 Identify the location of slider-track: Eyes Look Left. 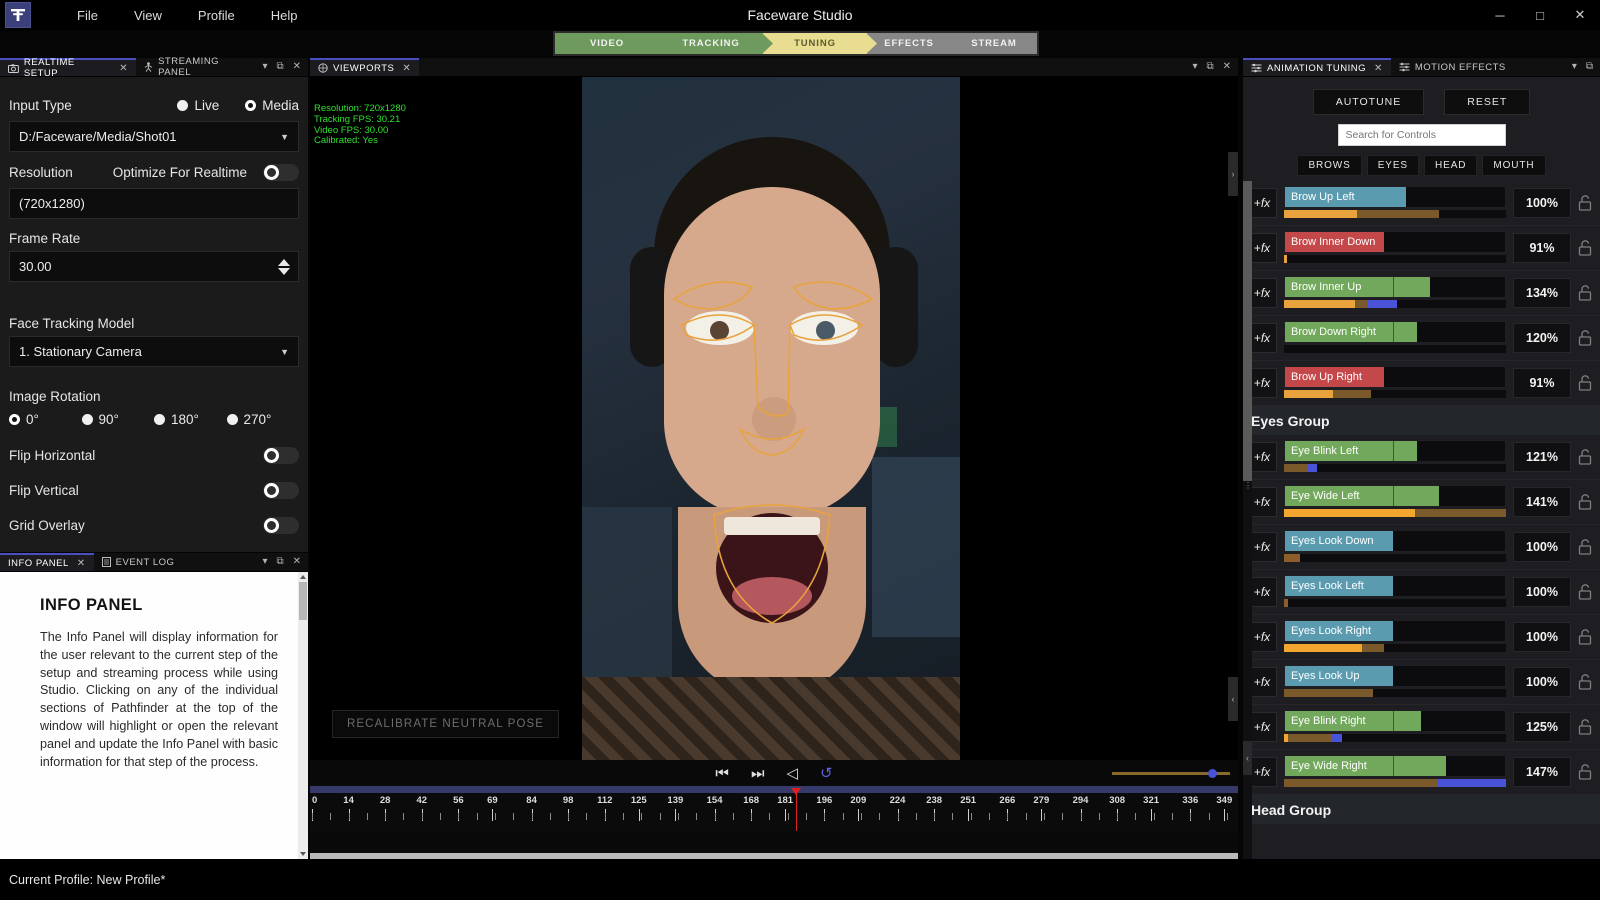
(1395, 585).